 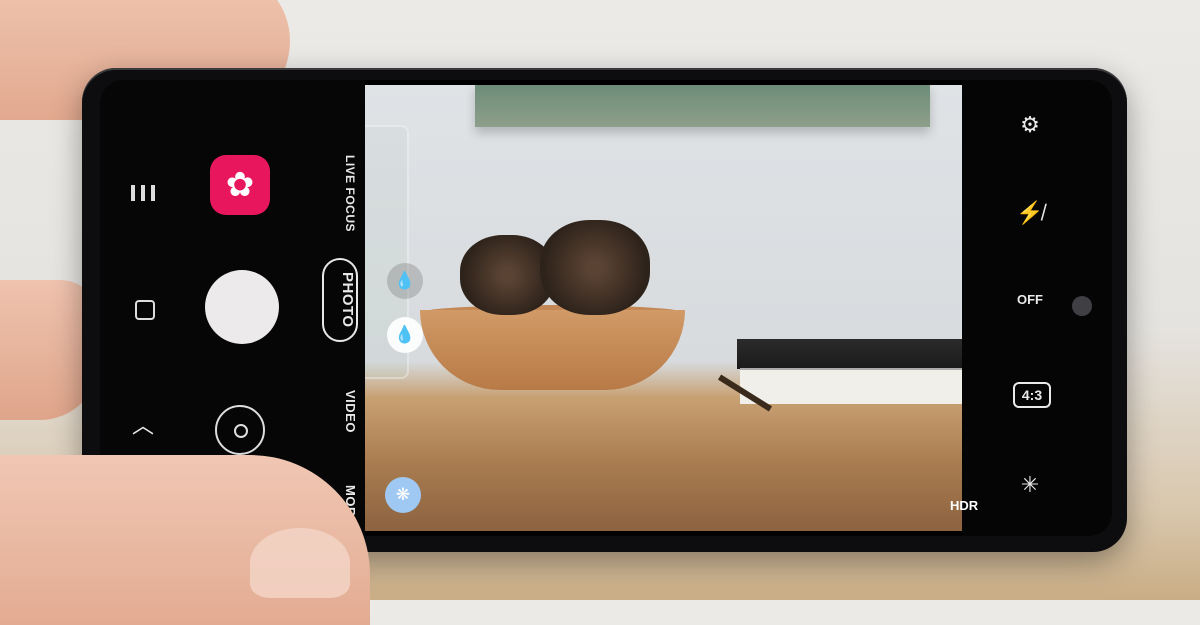 I want to click on home-icon, so click(x=145, y=310).